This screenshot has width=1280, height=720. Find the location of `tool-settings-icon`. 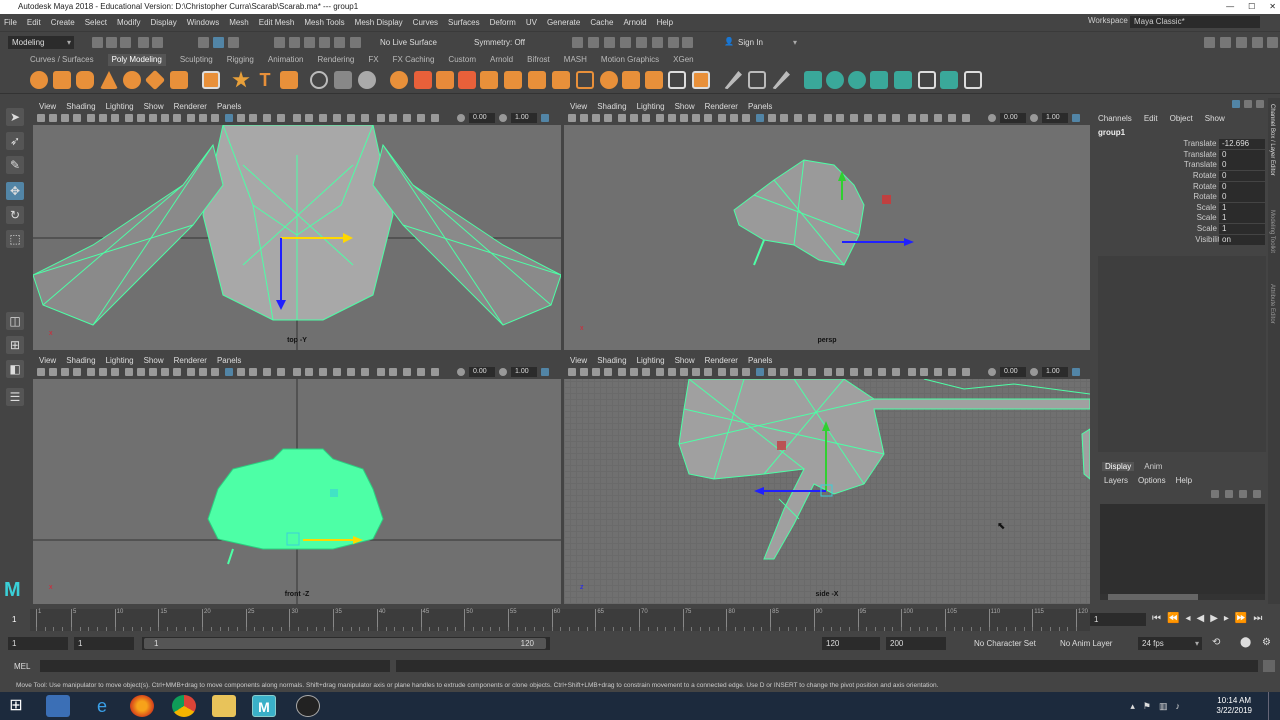

tool-settings-icon is located at coordinates (1241, 42).